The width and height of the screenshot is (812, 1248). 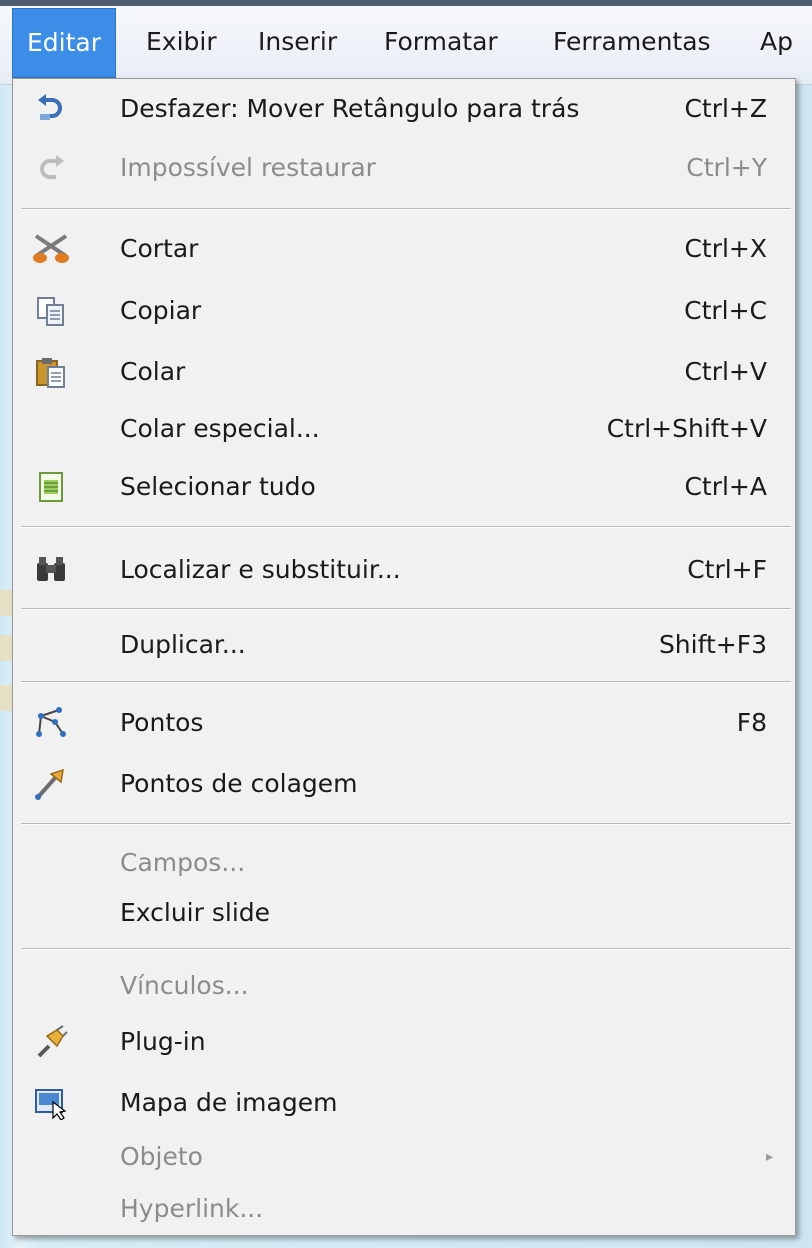 I want to click on menu-inserir: Inserir, so click(x=297, y=42).